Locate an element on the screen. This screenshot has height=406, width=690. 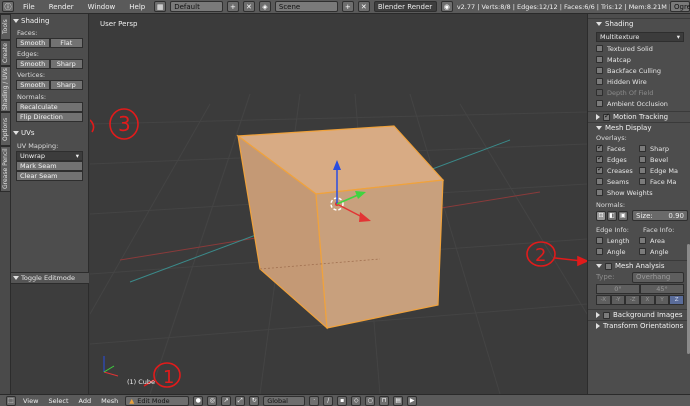
add-layout-icon: + is located at coordinates (232, 6).